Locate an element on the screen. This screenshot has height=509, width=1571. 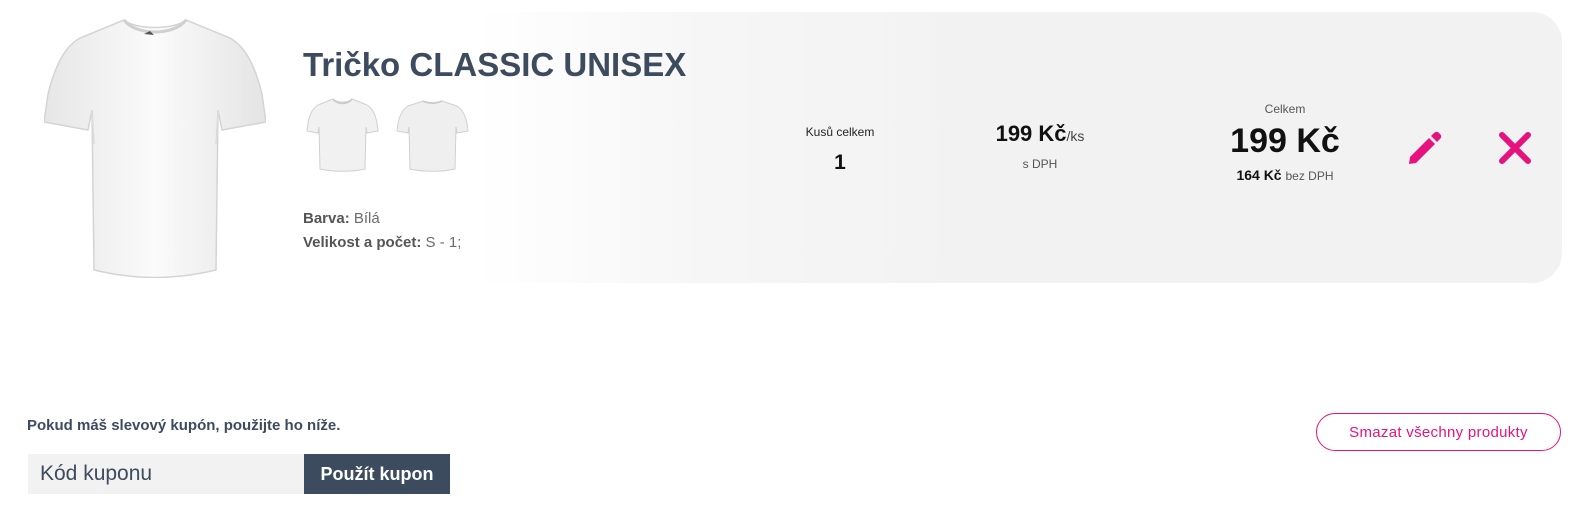
attribute-color-value: Bílá is located at coordinates (366, 218).